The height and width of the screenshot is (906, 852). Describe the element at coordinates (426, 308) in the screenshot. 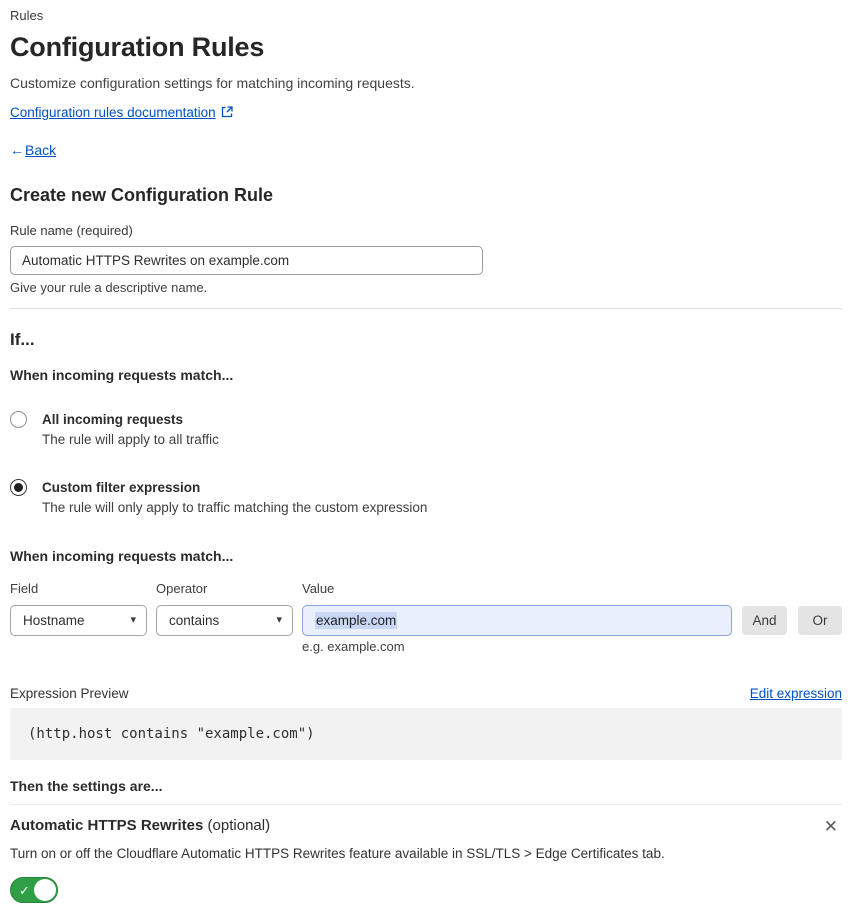

I see `section-divider` at that location.